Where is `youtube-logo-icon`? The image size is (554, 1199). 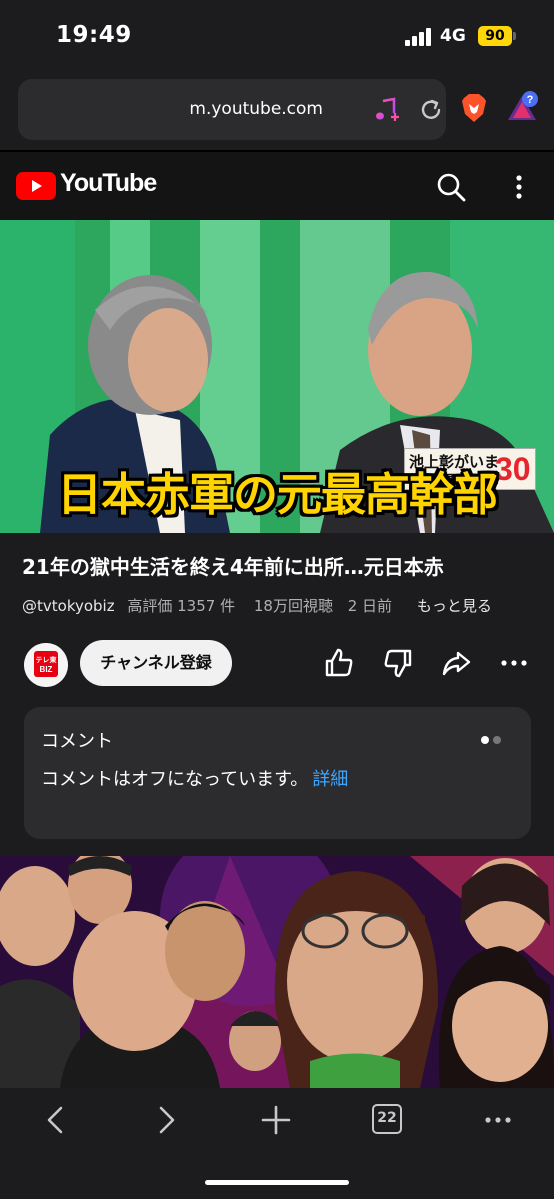
youtube-logo-icon is located at coordinates (36, 186).